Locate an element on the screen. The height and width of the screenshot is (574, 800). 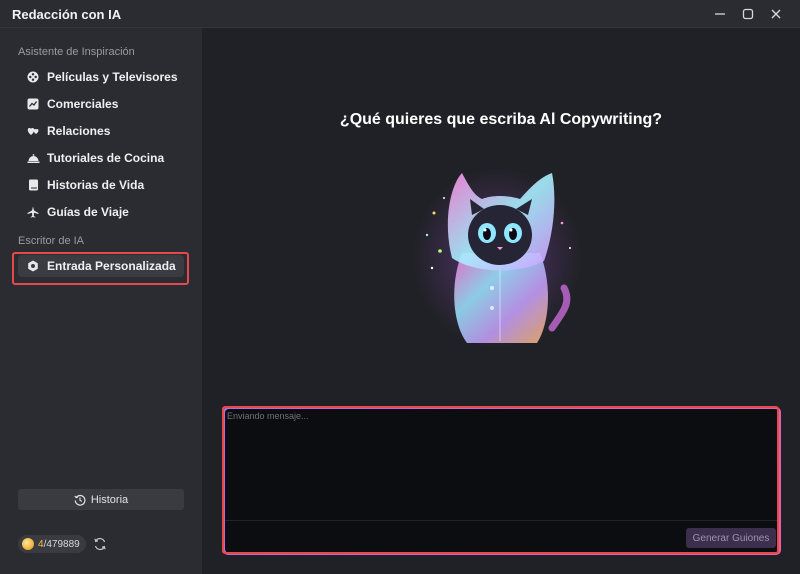
sidebar-item-label: Tutoriales de Cocina is located at coordinates (106, 158).